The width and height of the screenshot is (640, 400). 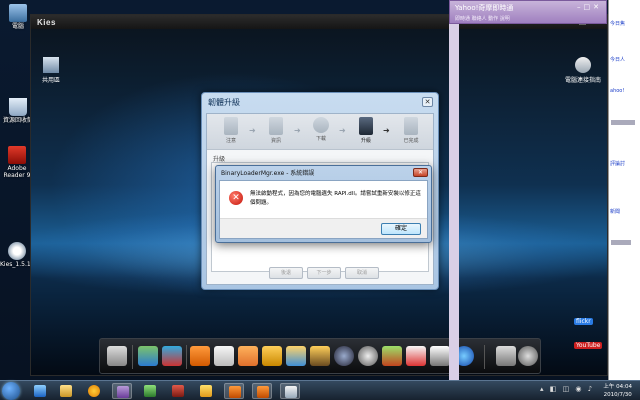 I want to click on download-disc-step-icon, so click(x=321, y=125).